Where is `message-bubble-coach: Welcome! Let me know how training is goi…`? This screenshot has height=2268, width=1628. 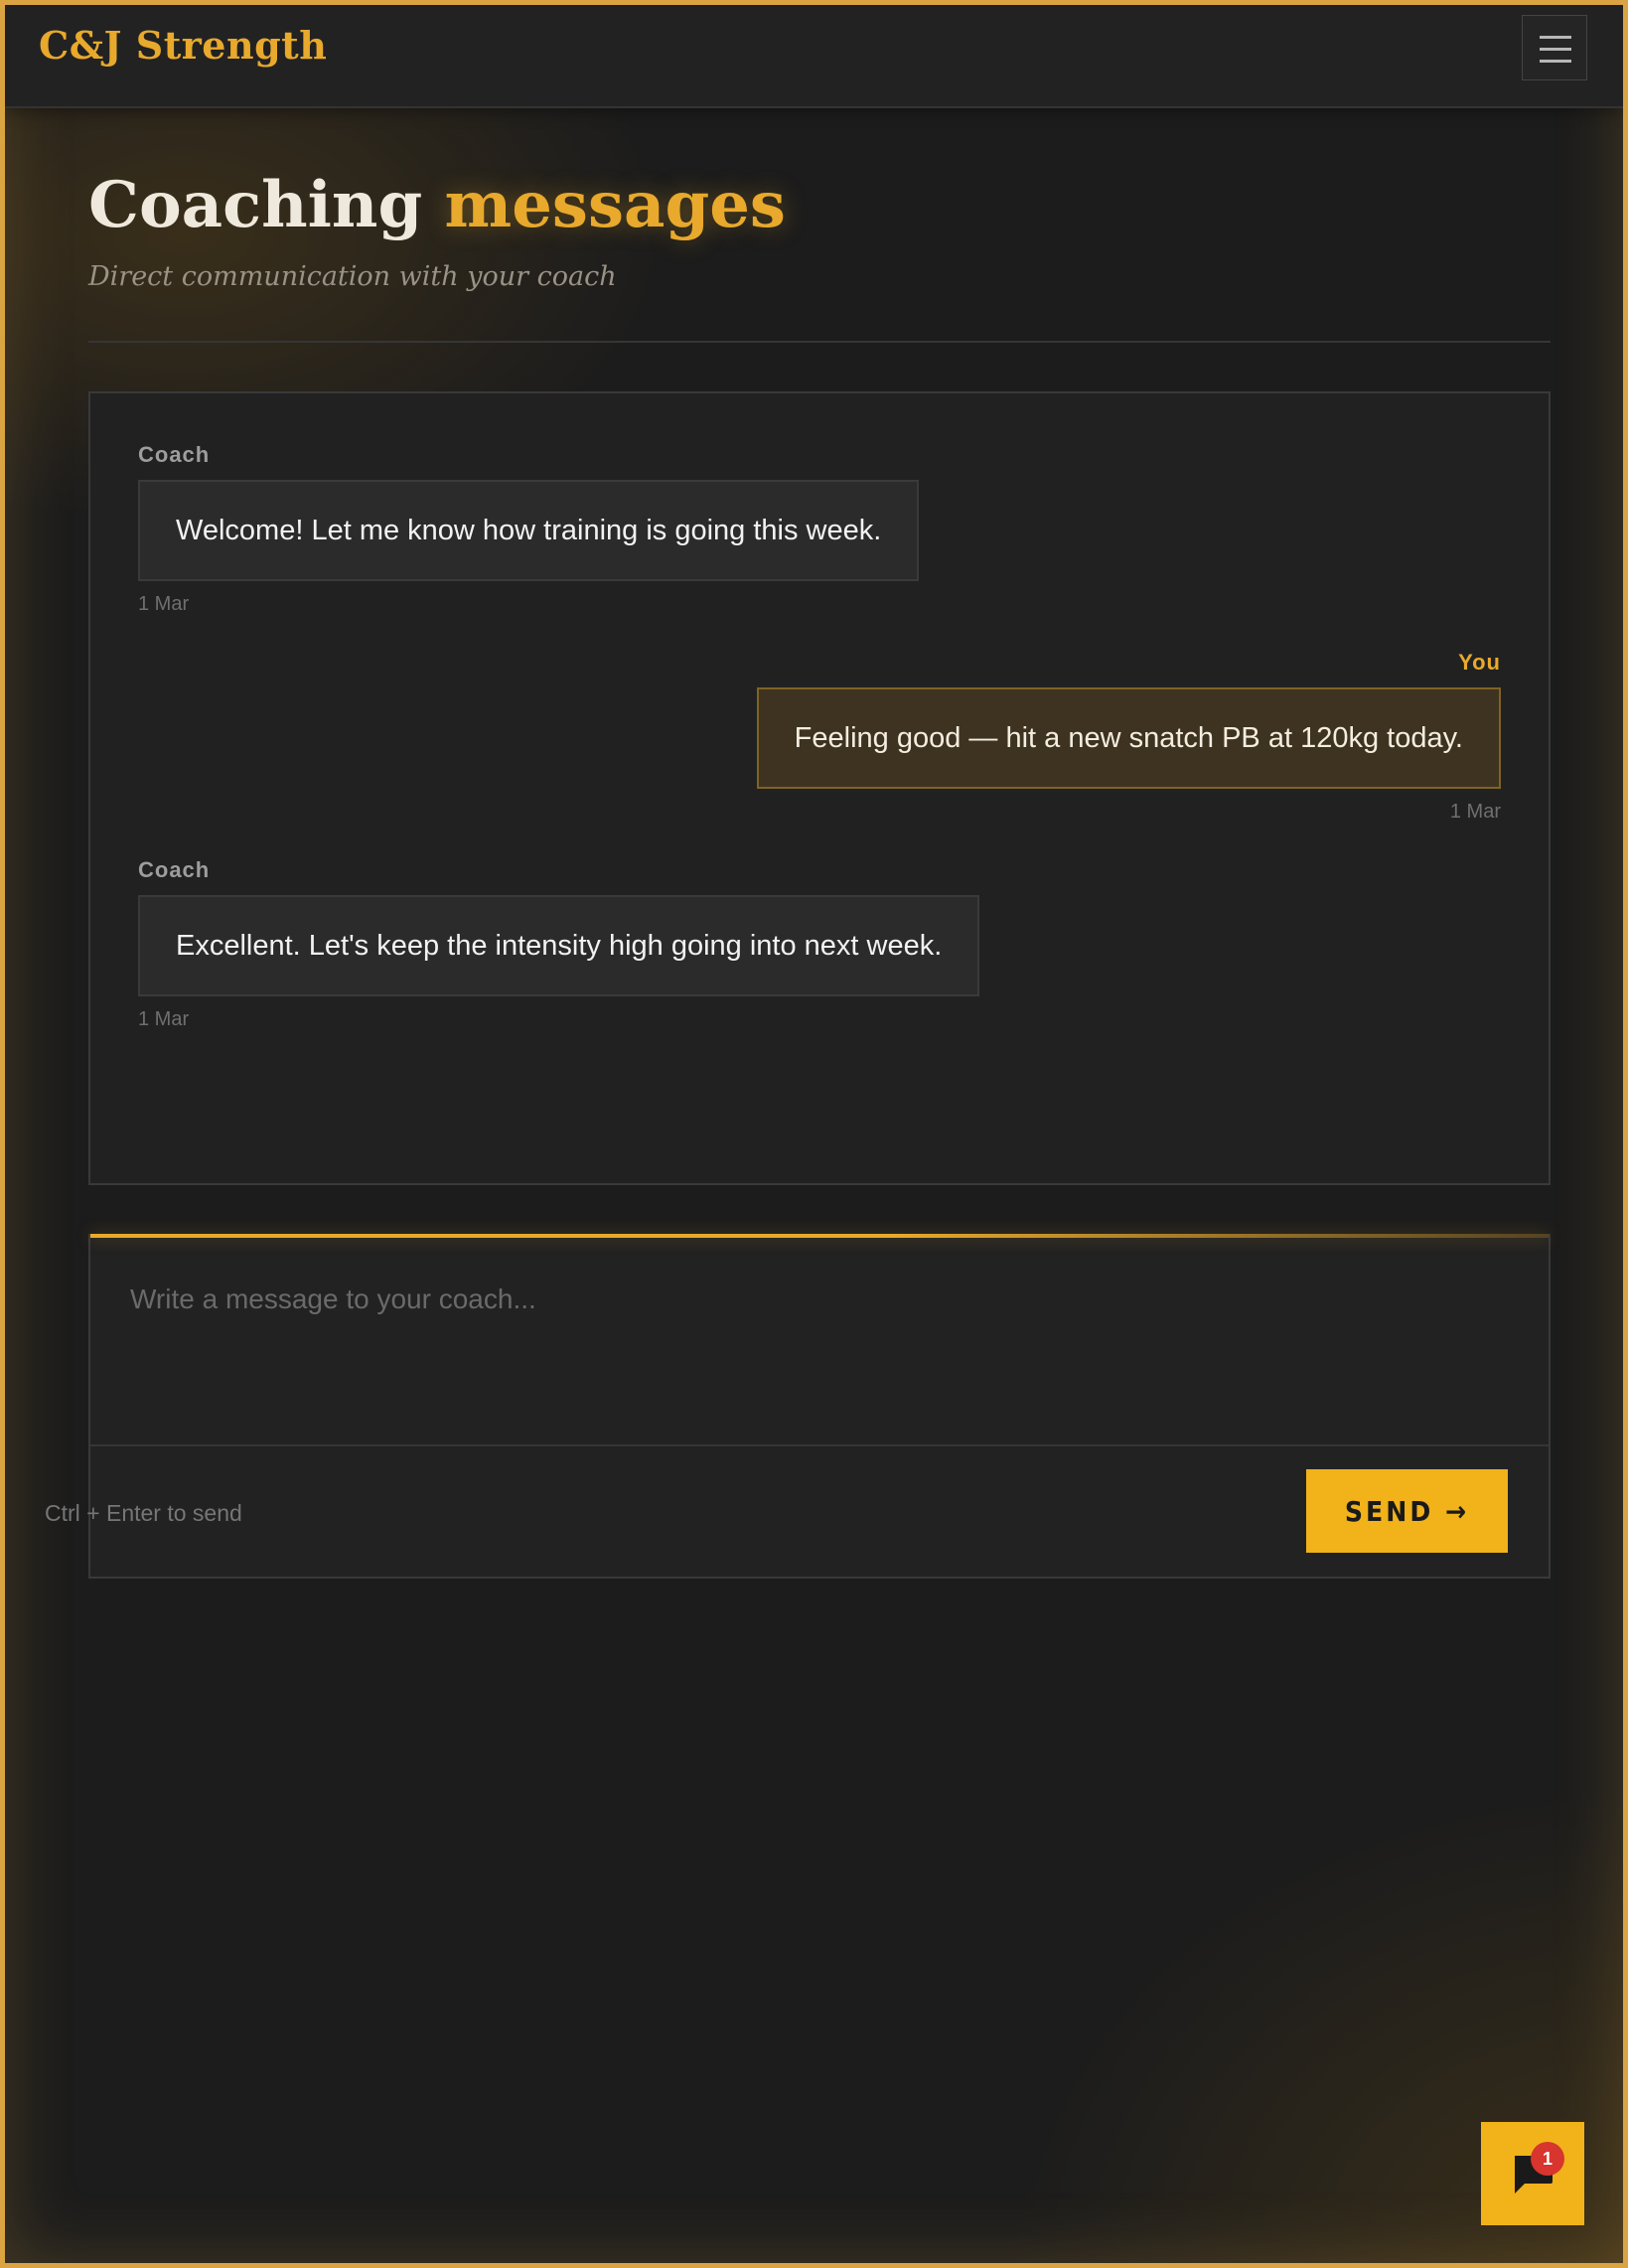
message-bubble-coach: Welcome! Let me know how training is goi… is located at coordinates (529, 530).